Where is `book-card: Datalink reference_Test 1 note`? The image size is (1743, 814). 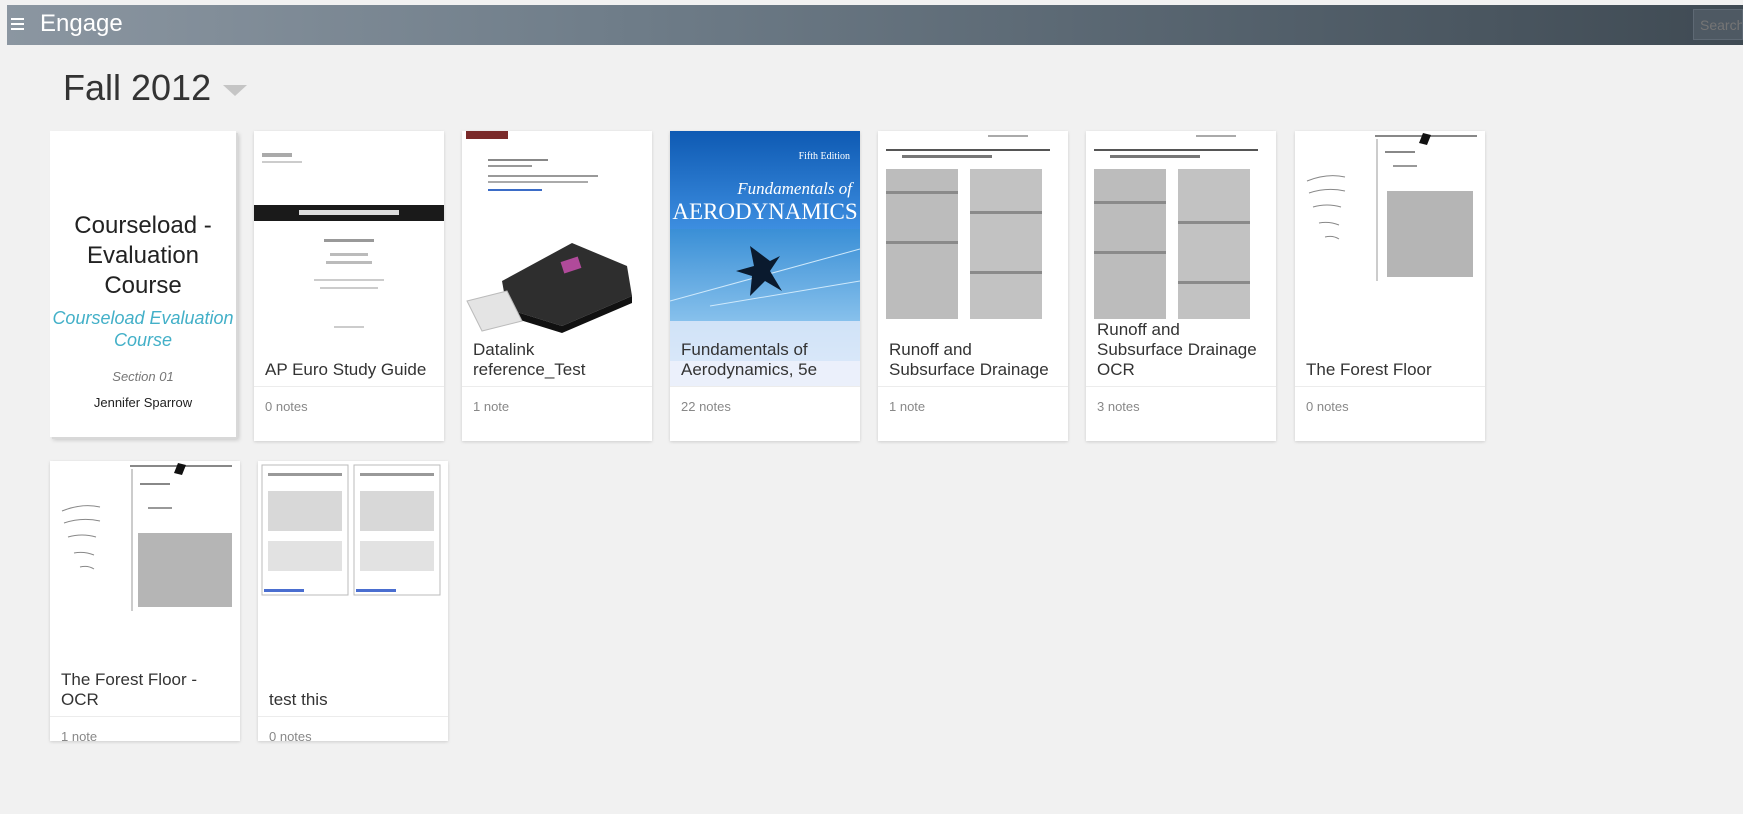 book-card: Datalink reference_Test 1 note is located at coordinates (557, 286).